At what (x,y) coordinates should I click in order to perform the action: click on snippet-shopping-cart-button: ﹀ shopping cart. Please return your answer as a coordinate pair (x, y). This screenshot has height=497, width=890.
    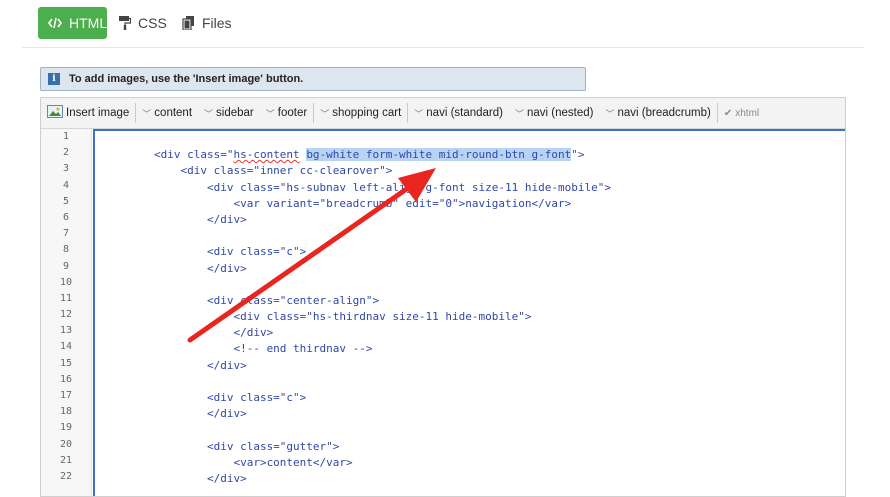
    Looking at the image, I should click on (360, 113).